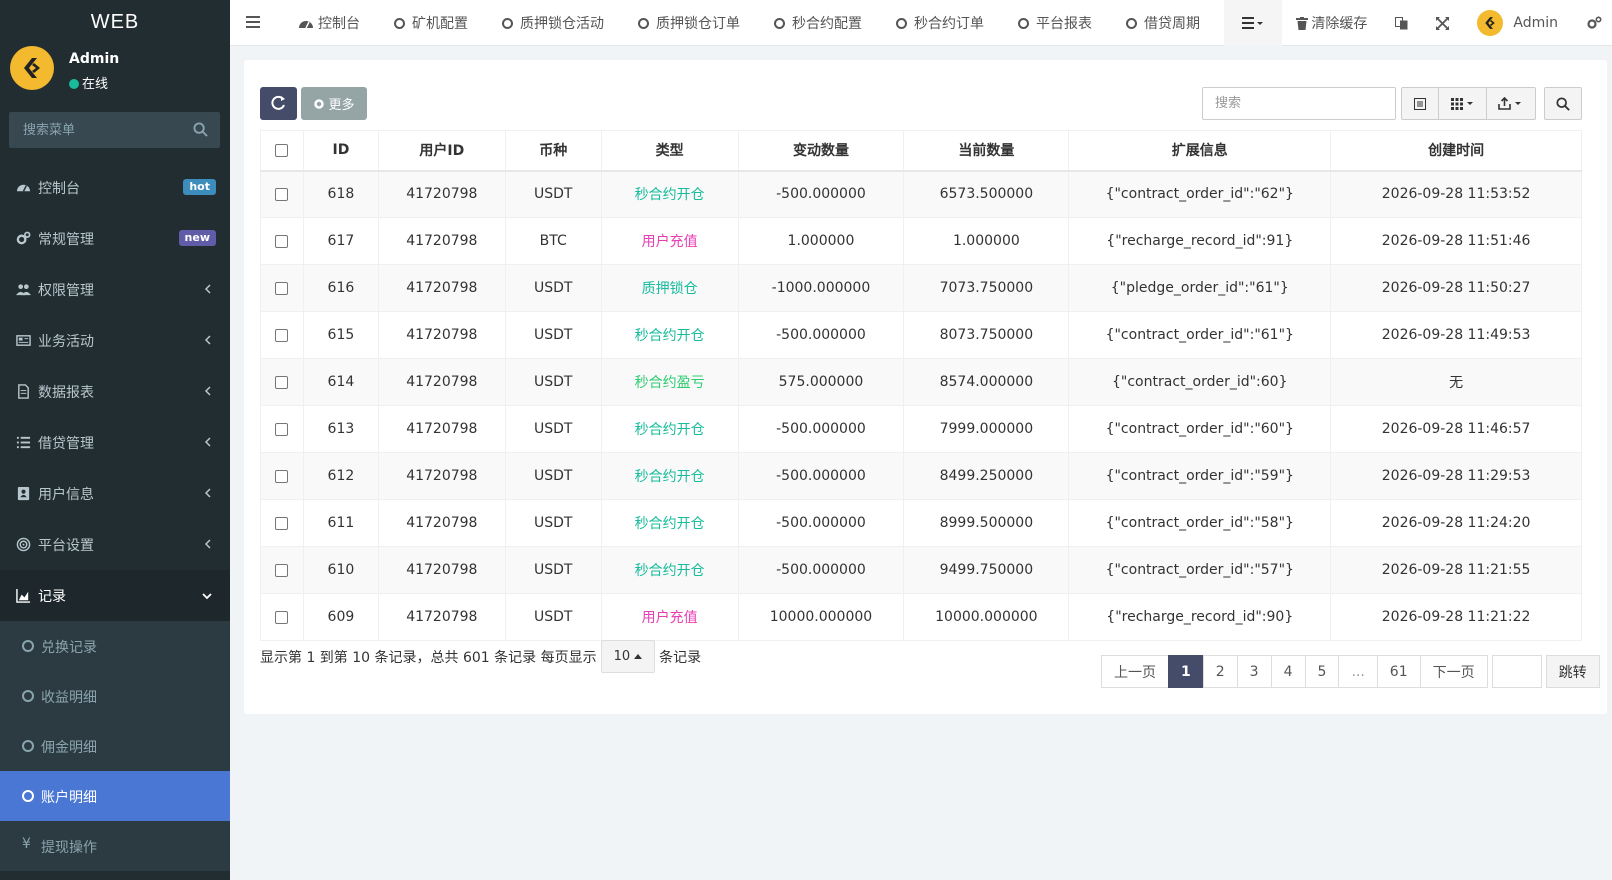  What do you see at coordinates (1200, 429) in the screenshot?
I see `table-cell: {"contract_order_id":"60"}` at bounding box center [1200, 429].